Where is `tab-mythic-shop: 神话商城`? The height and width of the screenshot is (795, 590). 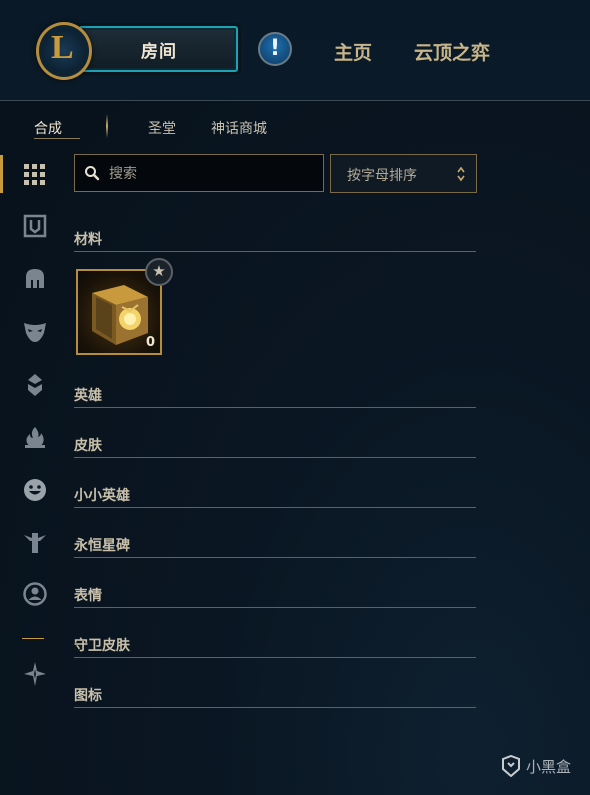 tab-mythic-shop: 神话商城 is located at coordinates (239, 128).